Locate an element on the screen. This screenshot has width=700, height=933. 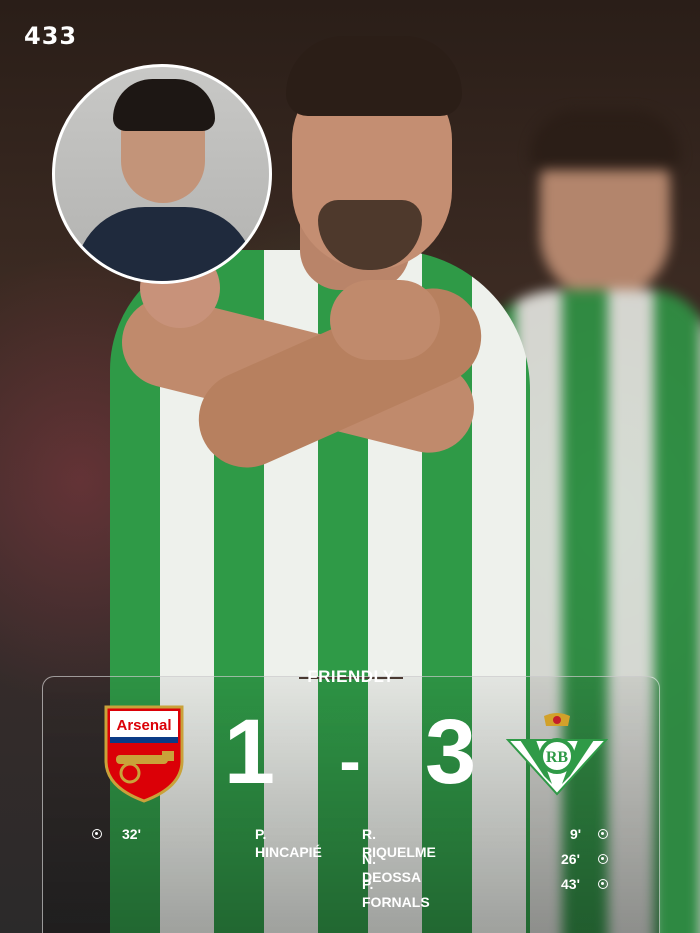
away-goal-scorer: P. FORNALS is located at coordinates (396, 893).